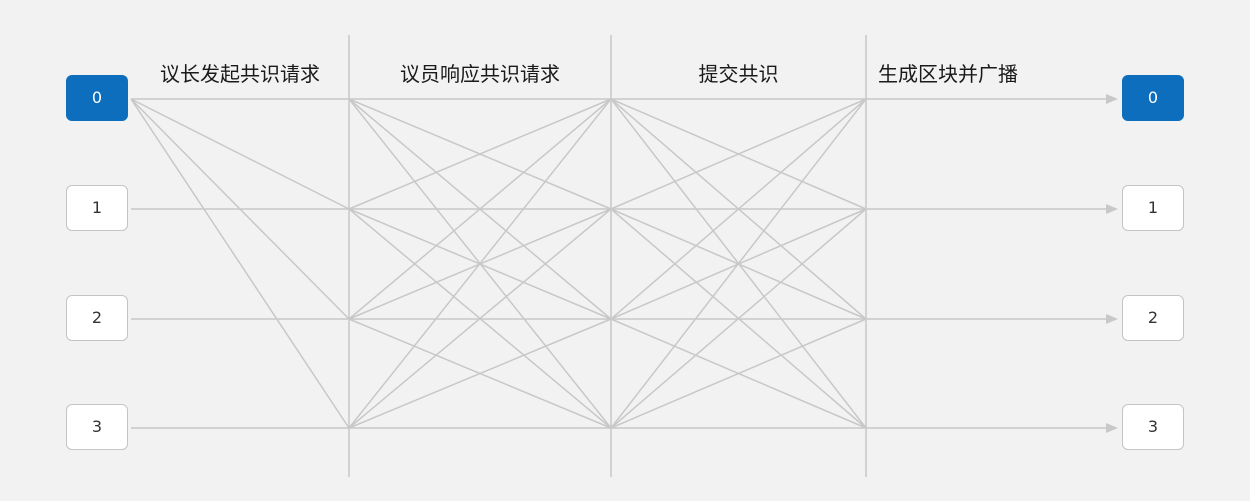 This screenshot has width=1250, height=501. What do you see at coordinates (1153, 98) in the screenshot?
I see `right-node-0: 0` at bounding box center [1153, 98].